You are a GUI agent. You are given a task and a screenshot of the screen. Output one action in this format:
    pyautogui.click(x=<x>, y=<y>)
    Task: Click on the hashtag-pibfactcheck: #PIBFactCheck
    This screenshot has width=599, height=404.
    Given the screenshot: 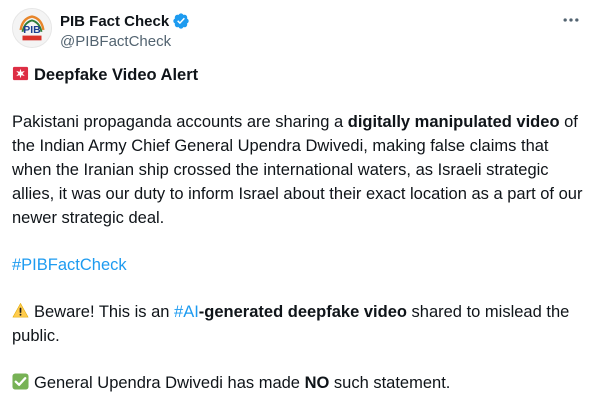 What is the action you would take?
    pyautogui.click(x=69, y=265)
    